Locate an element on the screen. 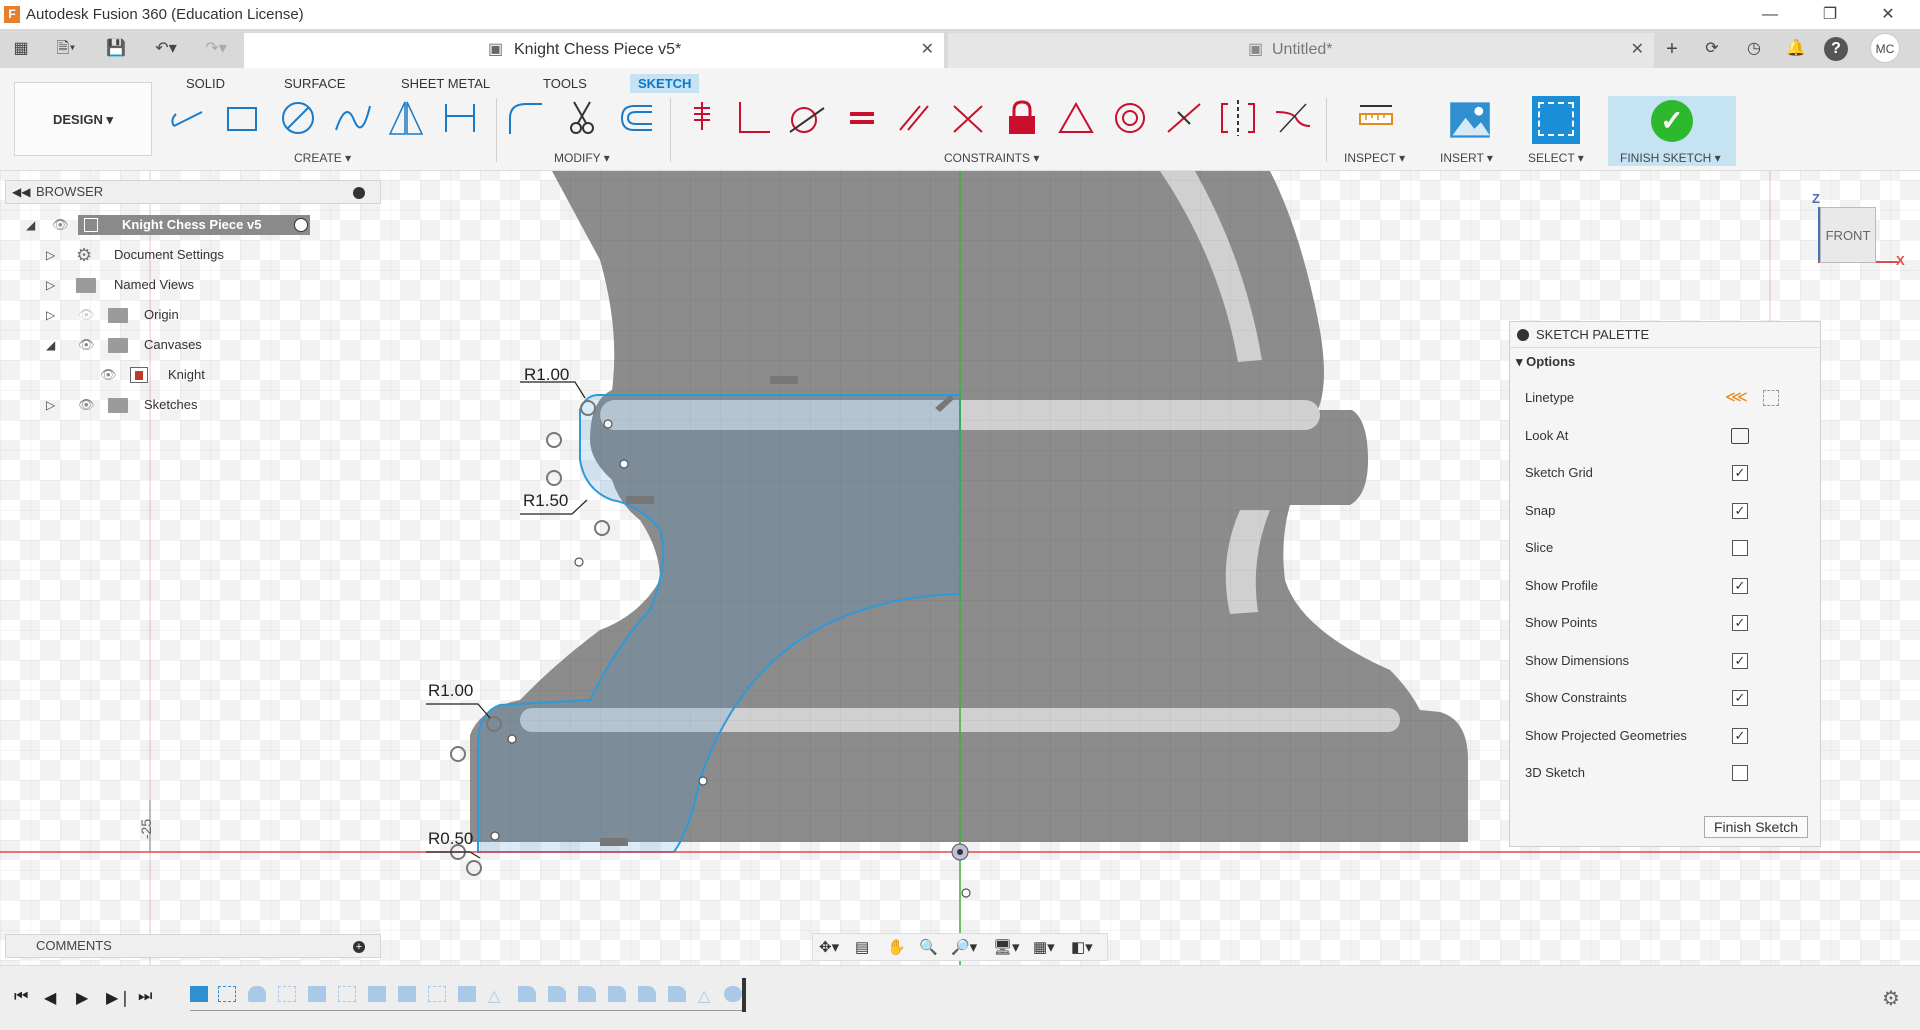  dimension-tool-icon is located at coordinates (460, 118).